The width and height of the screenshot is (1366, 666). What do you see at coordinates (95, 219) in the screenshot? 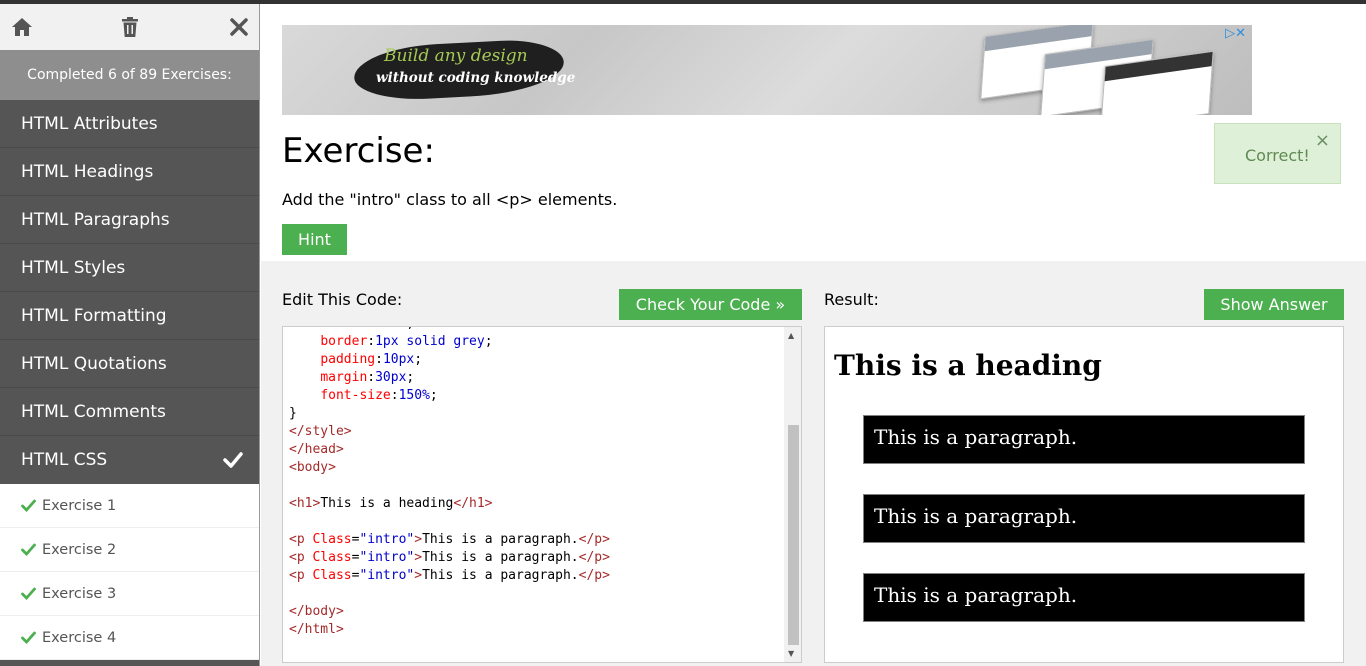
I see `sidebar-item-label: HTML Paragraphs` at bounding box center [95, 219].